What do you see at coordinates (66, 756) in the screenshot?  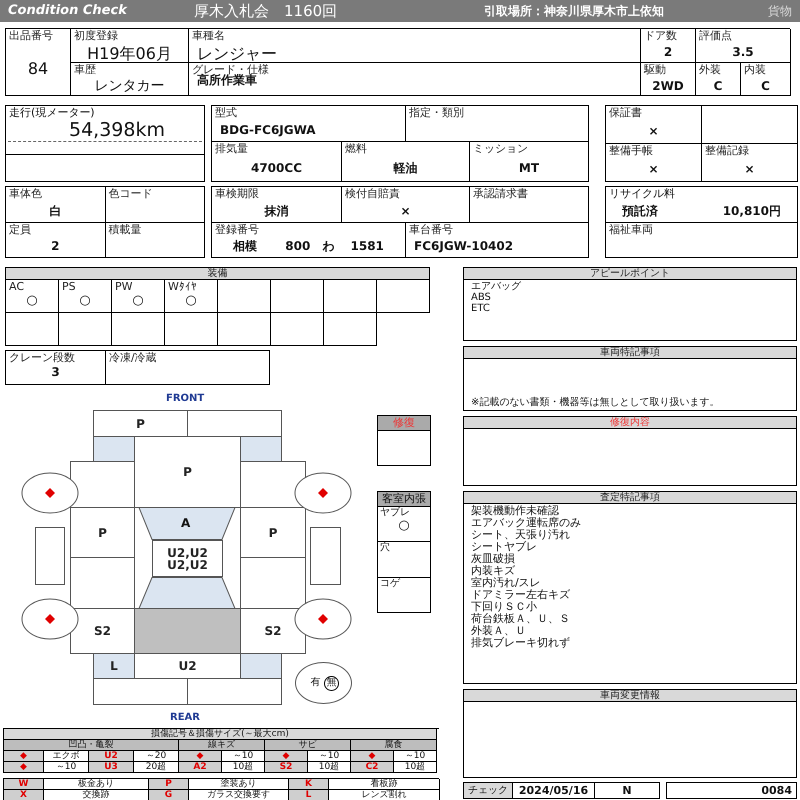 I see `damage-size: エクボ` at bounding box center [66, 756].